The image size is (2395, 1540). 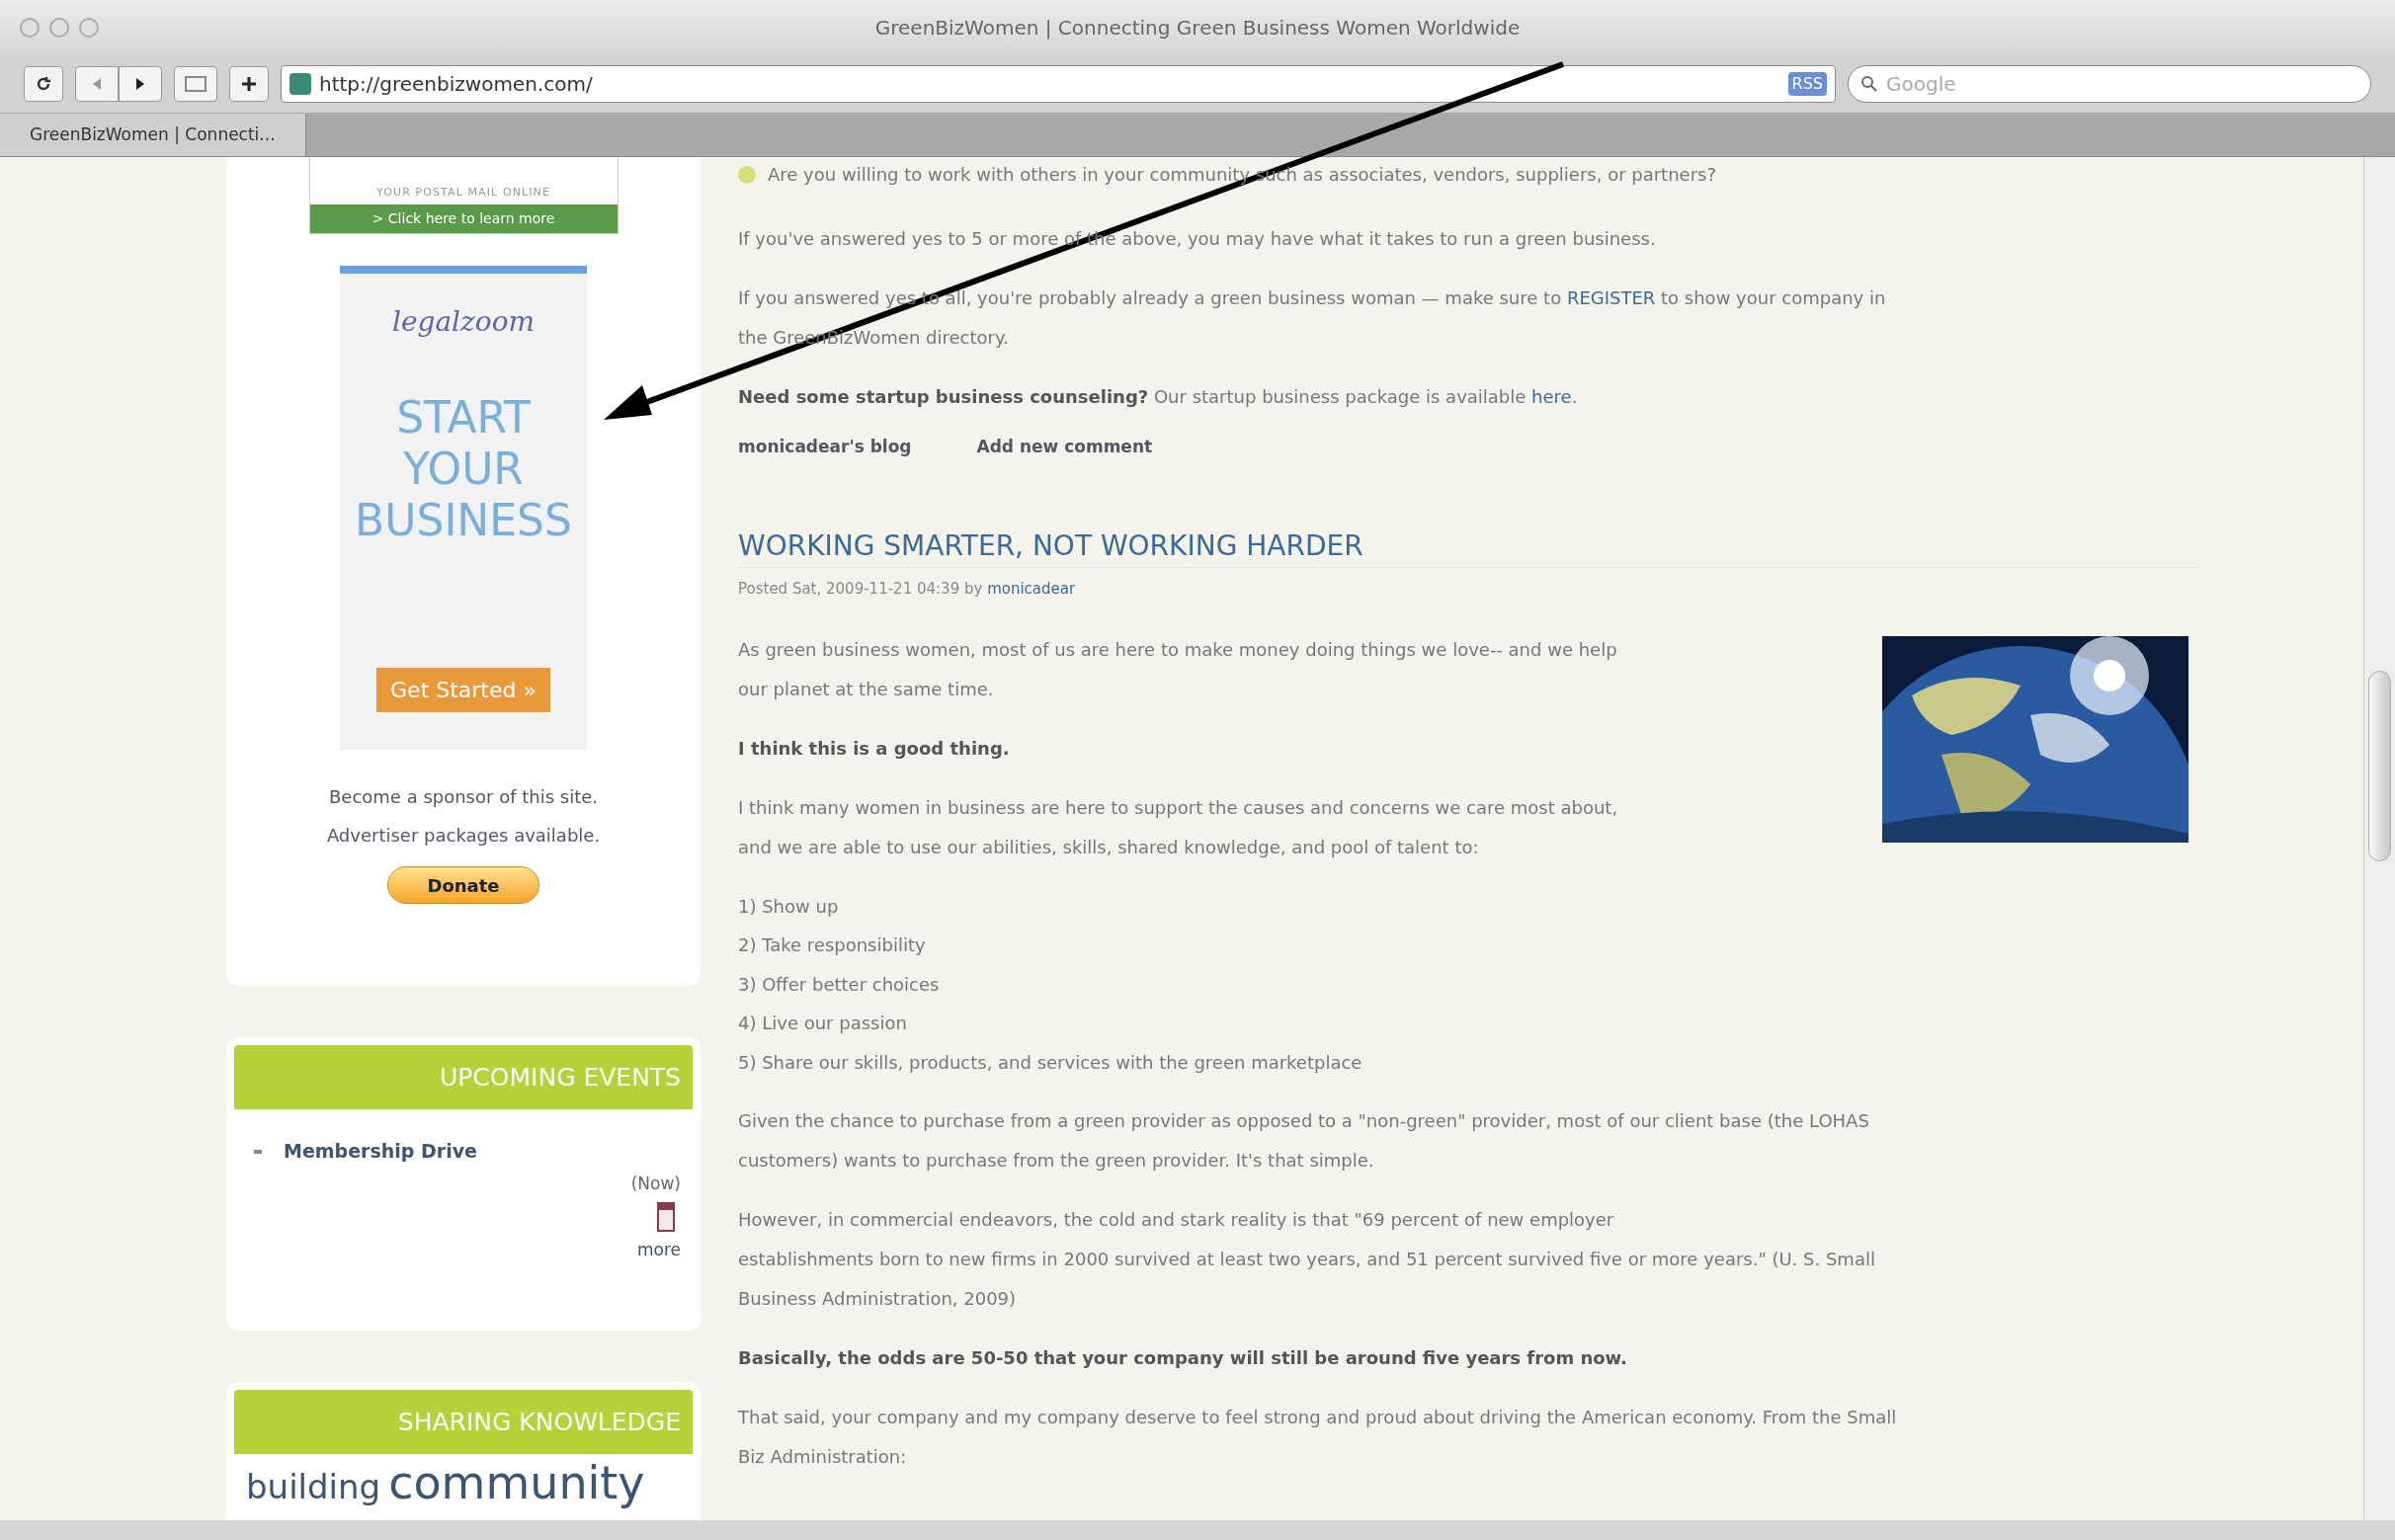 What do you see at coordinates (1050, 1062) in the screenshot?
I see `list-item: 5) Share our skills, products, and services with the green marketplace` at bounding box center [1050, 1062].